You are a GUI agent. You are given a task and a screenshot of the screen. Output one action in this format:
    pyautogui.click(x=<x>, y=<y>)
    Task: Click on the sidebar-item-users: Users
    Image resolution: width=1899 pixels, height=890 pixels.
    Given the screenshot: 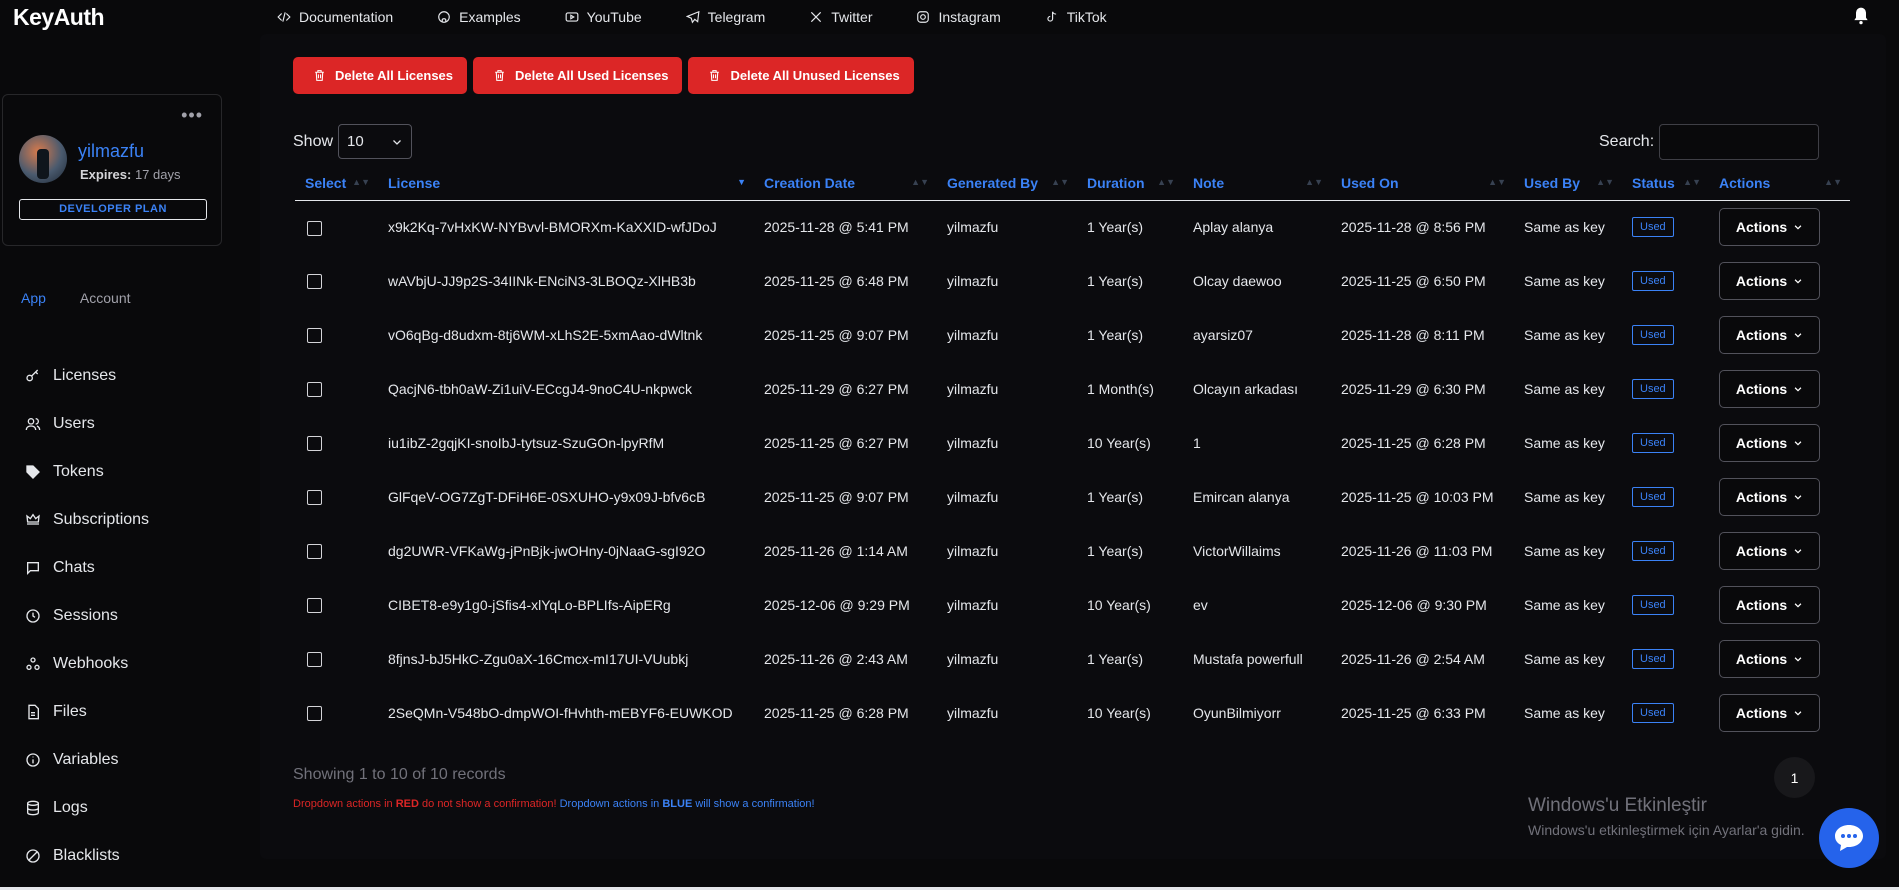 What is the action you would take?
    pyautogui.click(x=87, y=424)
    